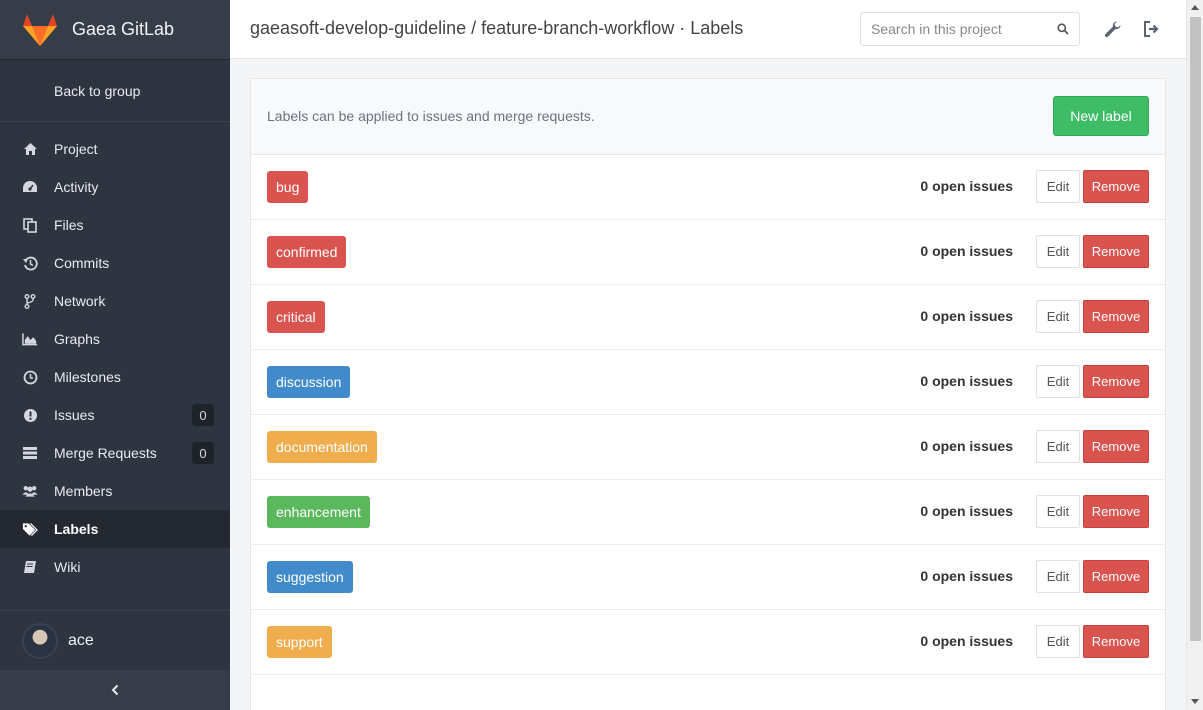 Image resolution: width=1203 pixels, height=710 pixels. Describe the element at coordinates (1101, 116) in the screenshot. I see `new-label-button: New label` at that location.